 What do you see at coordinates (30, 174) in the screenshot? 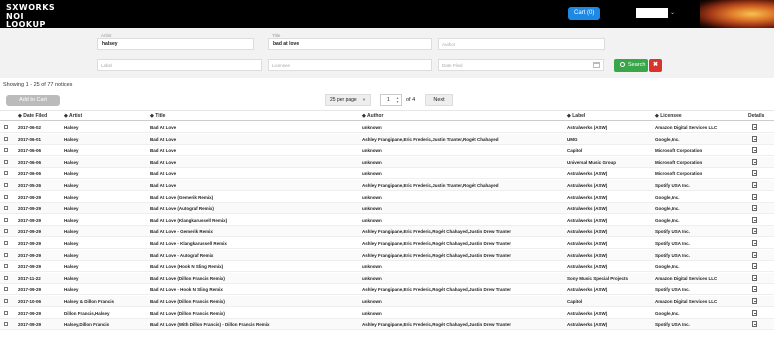
I see `cell-date-filed: 2017-06-06` at bounding box center [30, 174].